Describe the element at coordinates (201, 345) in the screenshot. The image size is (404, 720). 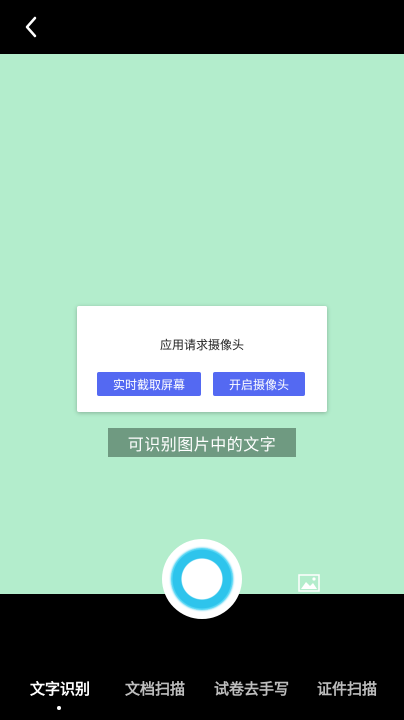
I see `dialog-title: 应用请求摄像头` at that location.